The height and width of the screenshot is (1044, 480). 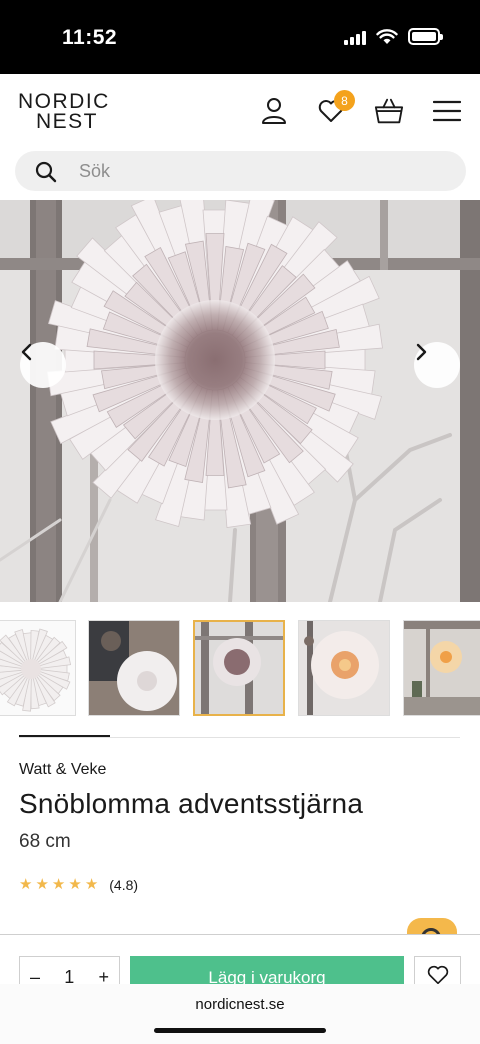 What do you see at coordinates (344, 100) in the screenshot?
I see `wishlist-count-badge: 8` at bounding box center [344, 100].